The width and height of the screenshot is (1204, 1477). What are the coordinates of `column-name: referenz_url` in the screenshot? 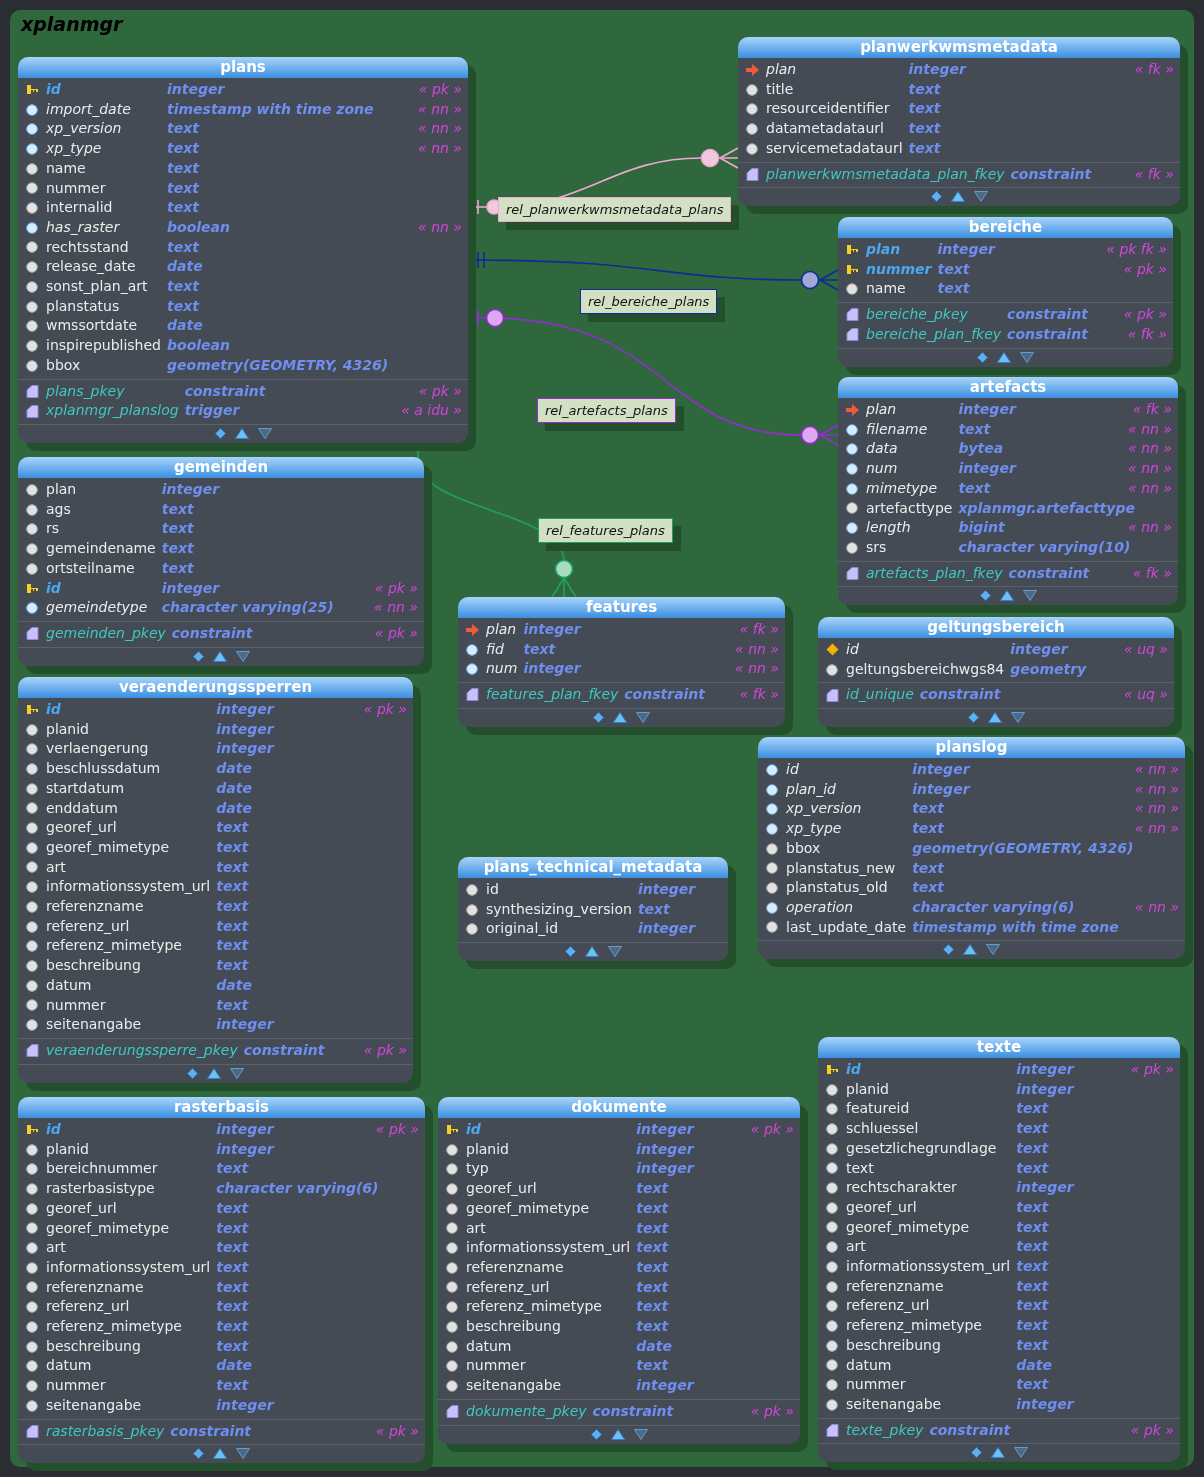 It's located at (508, 1287).